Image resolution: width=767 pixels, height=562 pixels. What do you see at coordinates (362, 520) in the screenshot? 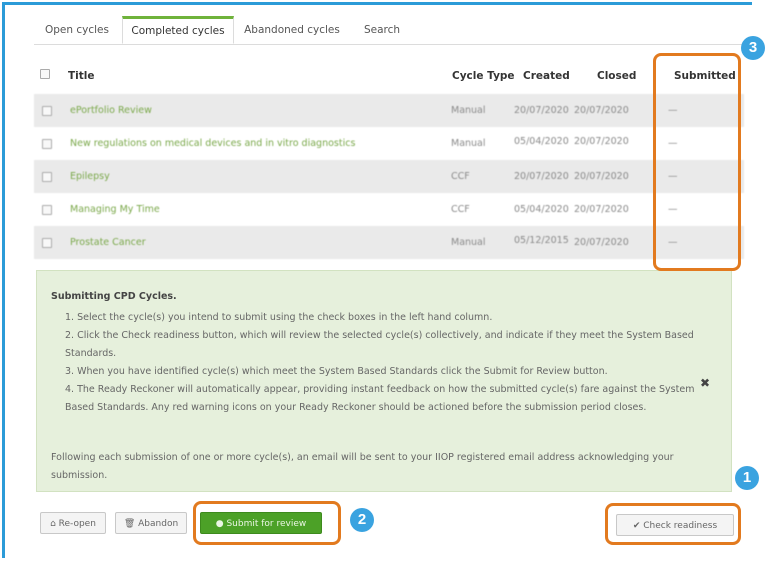
I see `step-badge-2: 2` at bounding box center [362, 520].